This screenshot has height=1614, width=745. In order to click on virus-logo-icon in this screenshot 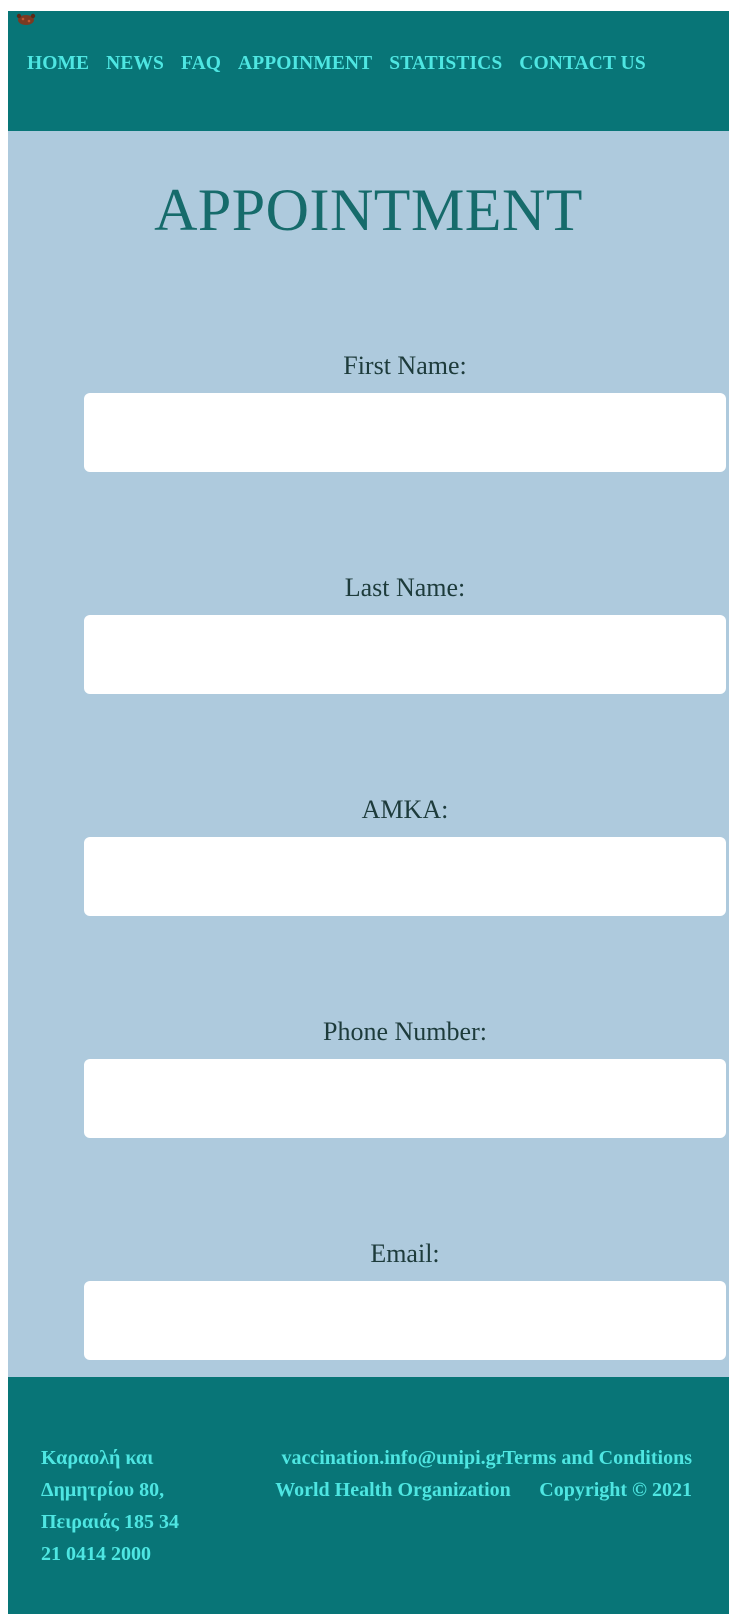, I will do `click(26, 19)`.